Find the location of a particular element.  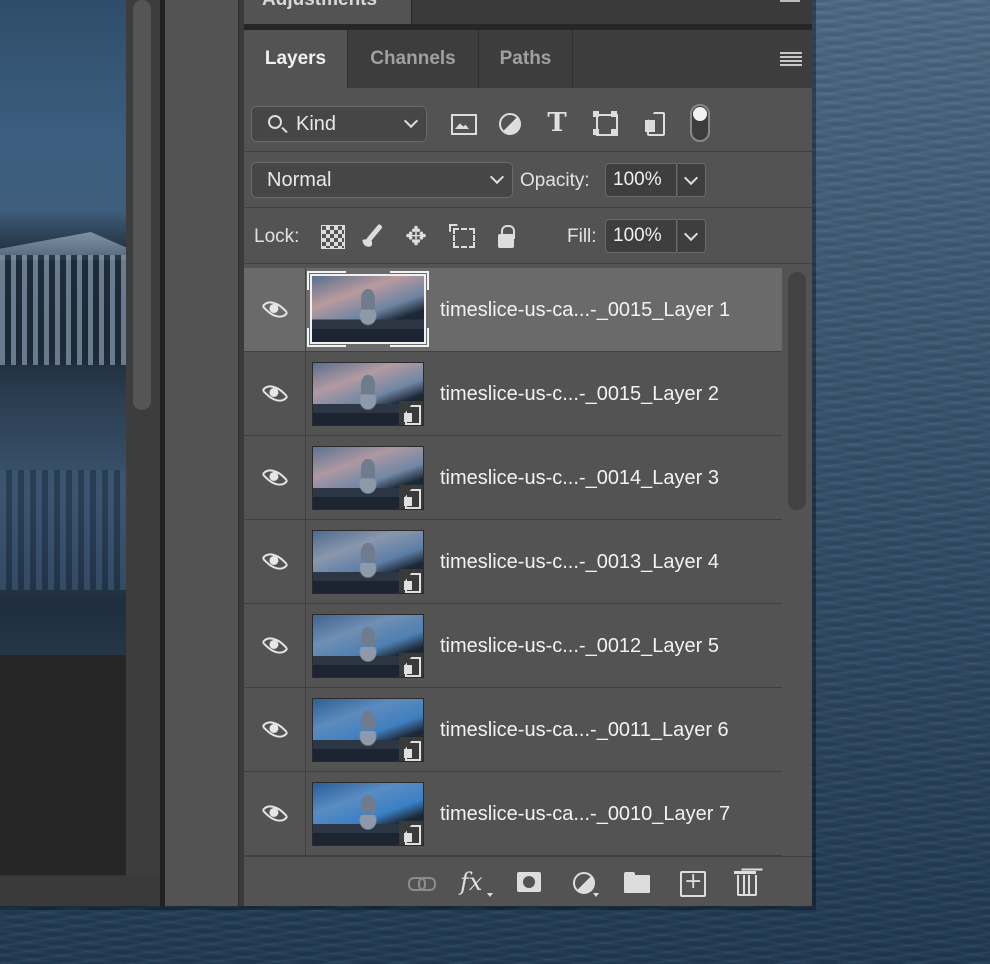

fill-dropdown-button is located at coordinates (692, 236).